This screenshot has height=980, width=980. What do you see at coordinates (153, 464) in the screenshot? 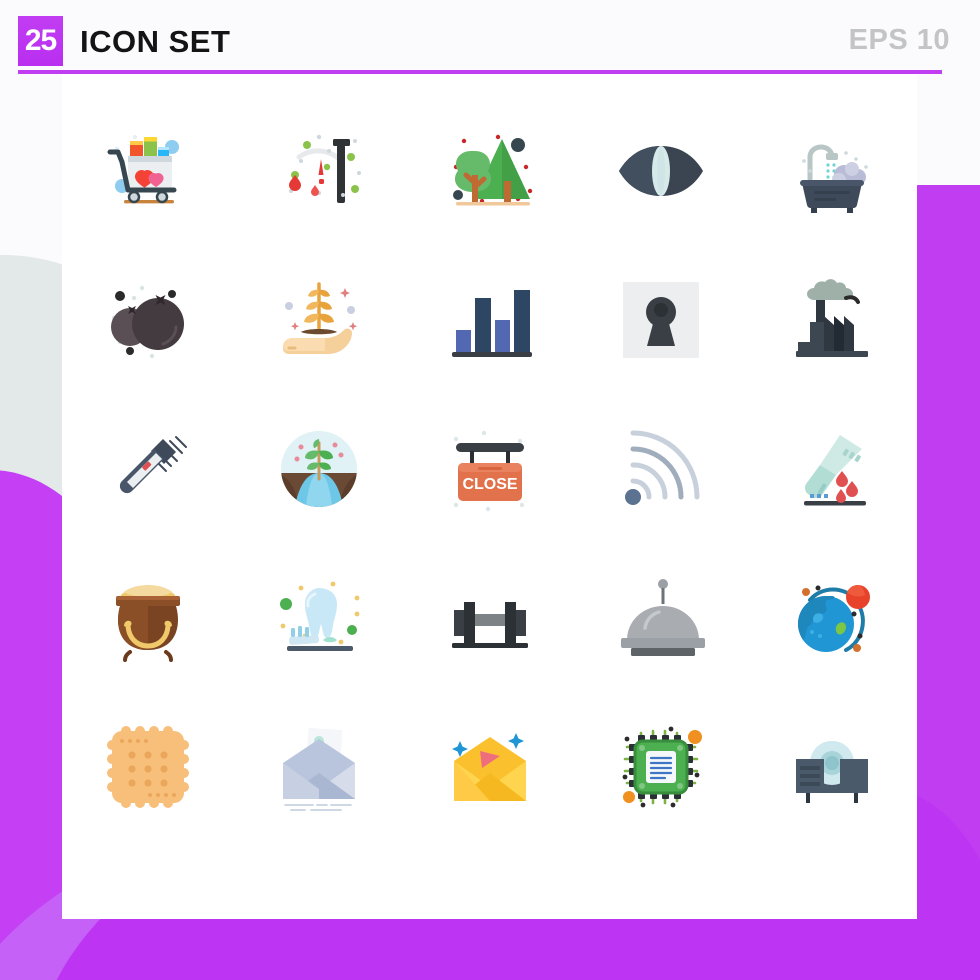
I see `flashlight-icon` at bounding box center [153, 464].